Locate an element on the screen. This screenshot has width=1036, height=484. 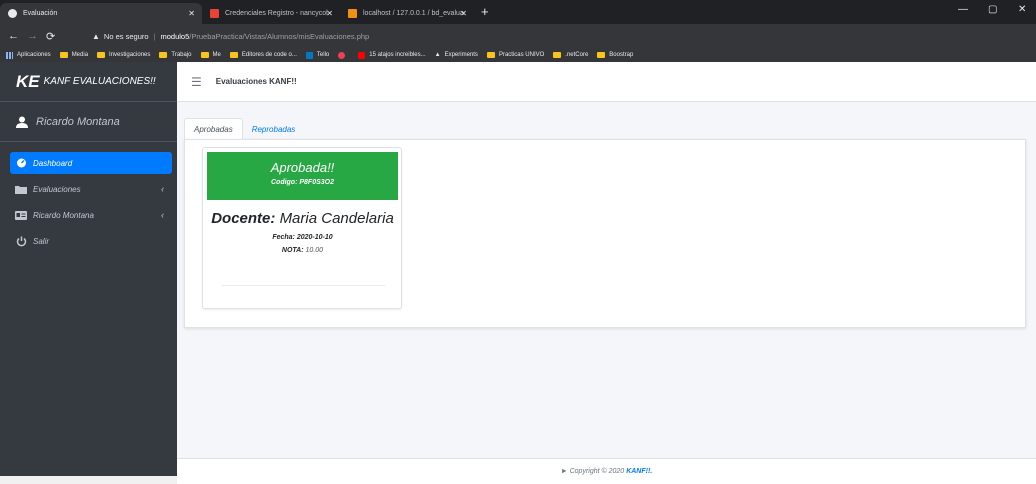
gmail-icon is located at coordinates (214, 13).